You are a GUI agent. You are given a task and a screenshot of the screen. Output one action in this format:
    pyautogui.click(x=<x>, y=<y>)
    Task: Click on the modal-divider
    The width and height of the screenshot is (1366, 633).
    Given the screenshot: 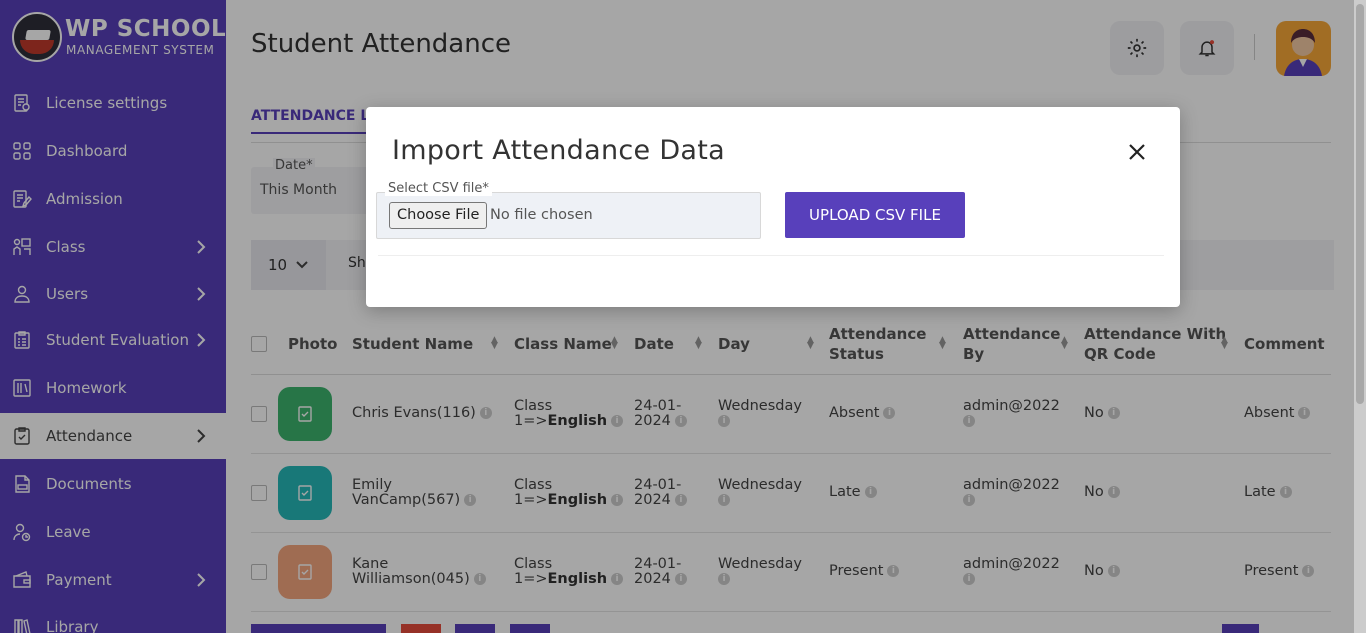 What is the action you would take?
    pyautogui.click(x=771, y=255)
    